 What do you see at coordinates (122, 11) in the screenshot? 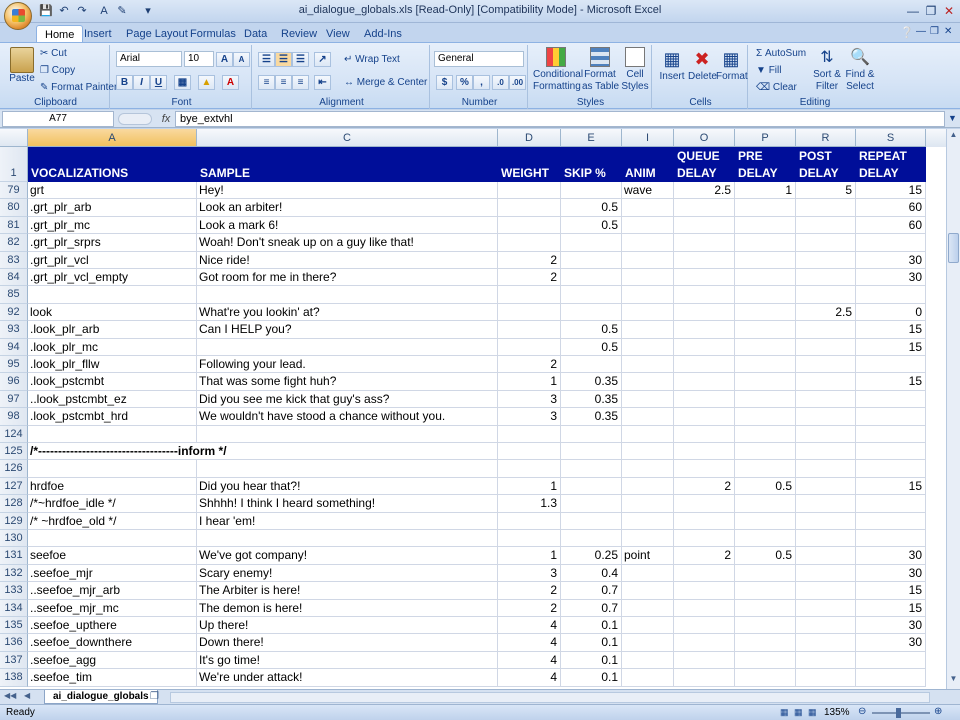
I see `brush-qat-icon: ✎` at bounding box center [122, 11].